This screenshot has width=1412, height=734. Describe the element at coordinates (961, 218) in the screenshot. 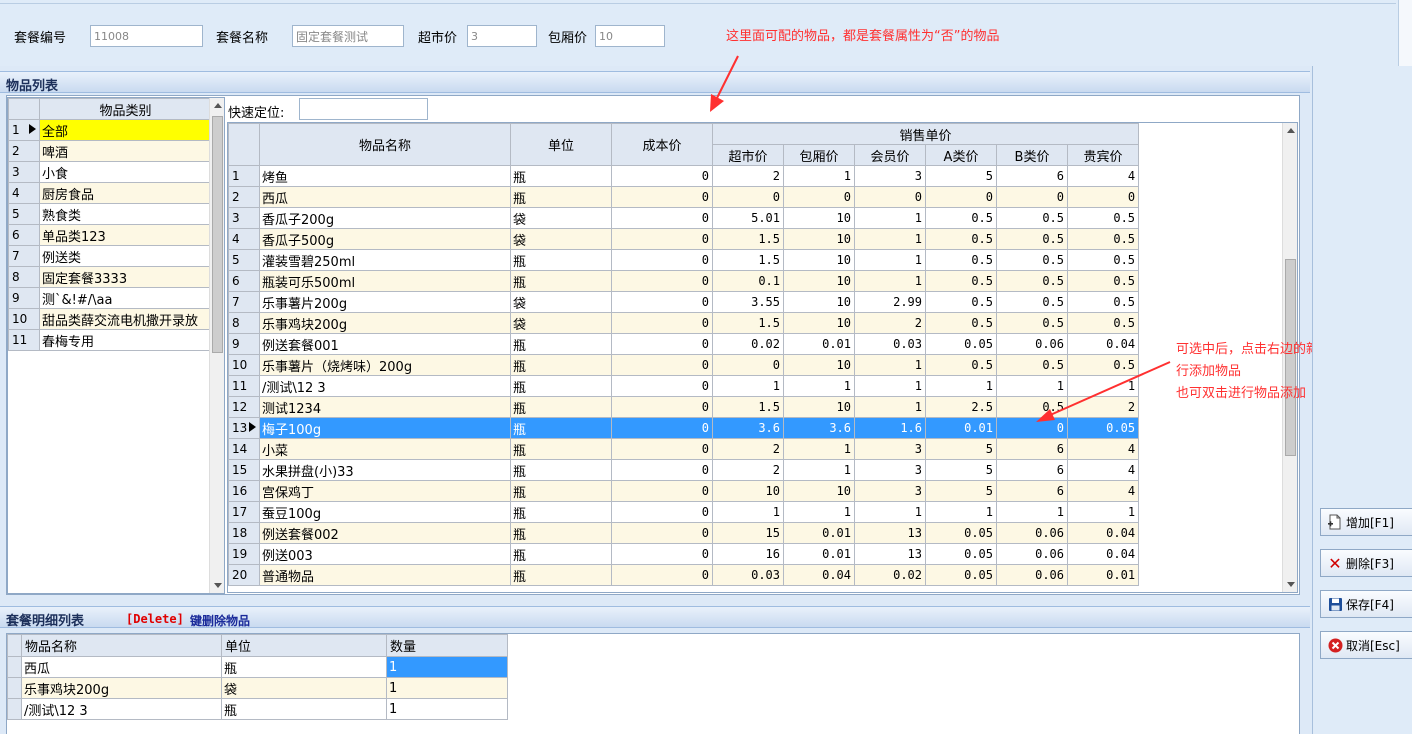

I see `product-a-price: 0.5` at that location.